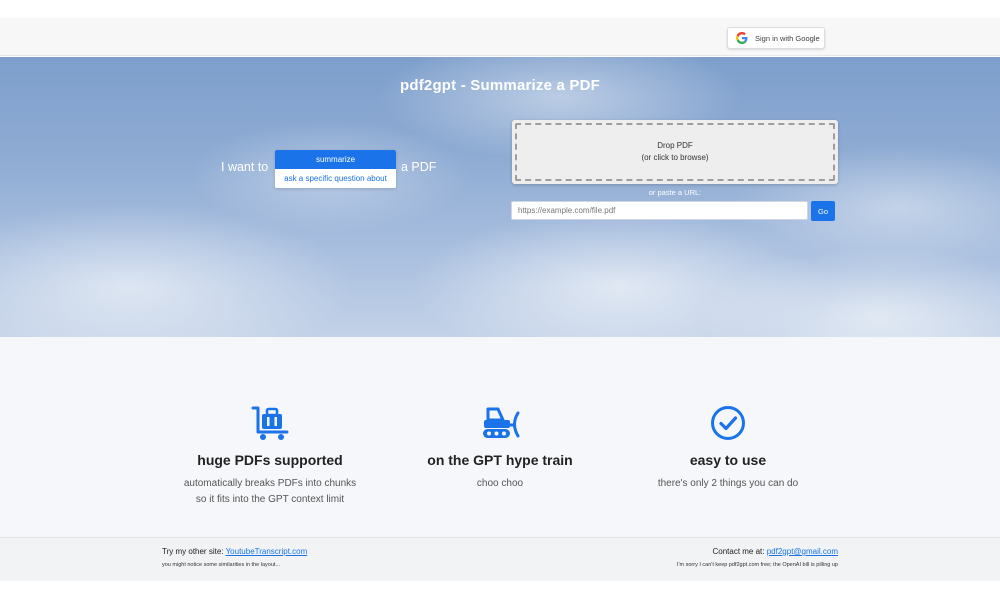 The image size is (1000, 600). Describe the element at coordinates (728, 460) in the screenshot. I see `feature-title: easy to use` at that location.